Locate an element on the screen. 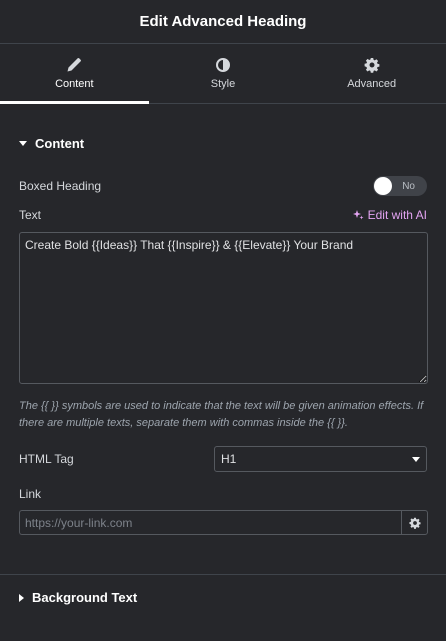  panel-title: Edit Advanced Heading is located at coordinates (223, 21).